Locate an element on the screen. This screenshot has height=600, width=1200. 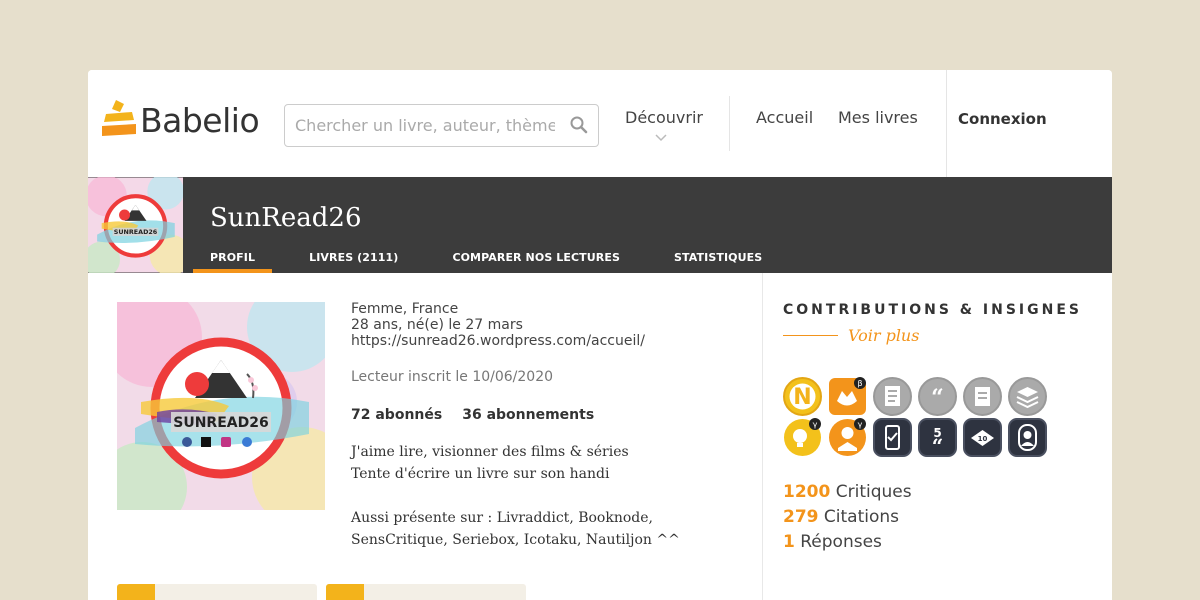
logo-text: Babelio is located at coordinates (200, 120).